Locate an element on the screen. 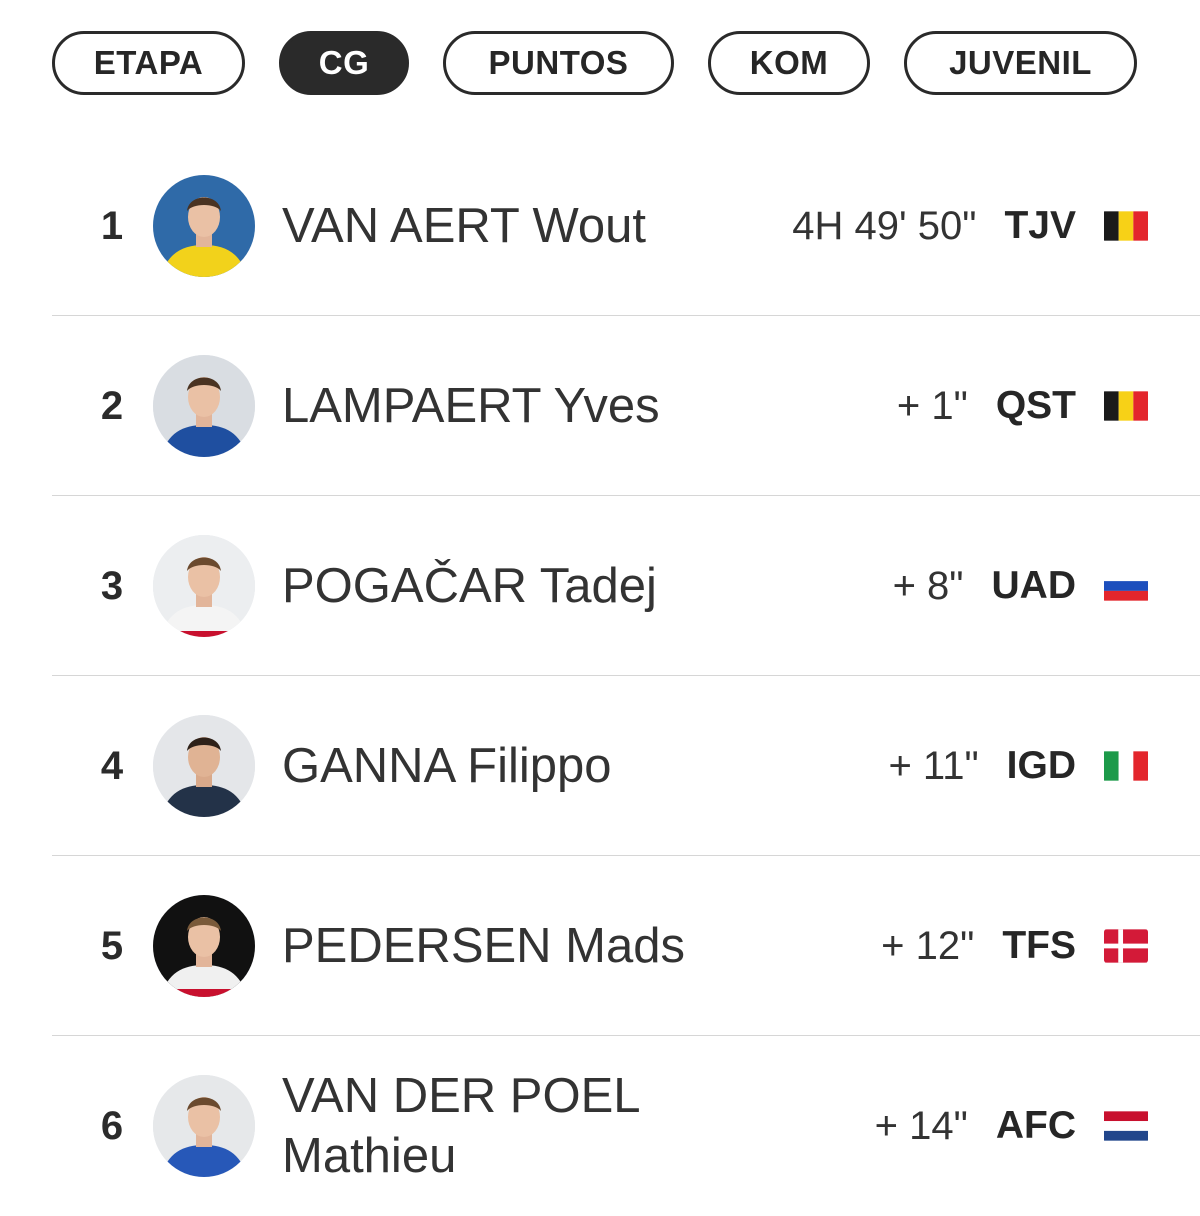  standings-row: 4 GANNA Filippo + 11" IGD is located at coordinates (626, 766).